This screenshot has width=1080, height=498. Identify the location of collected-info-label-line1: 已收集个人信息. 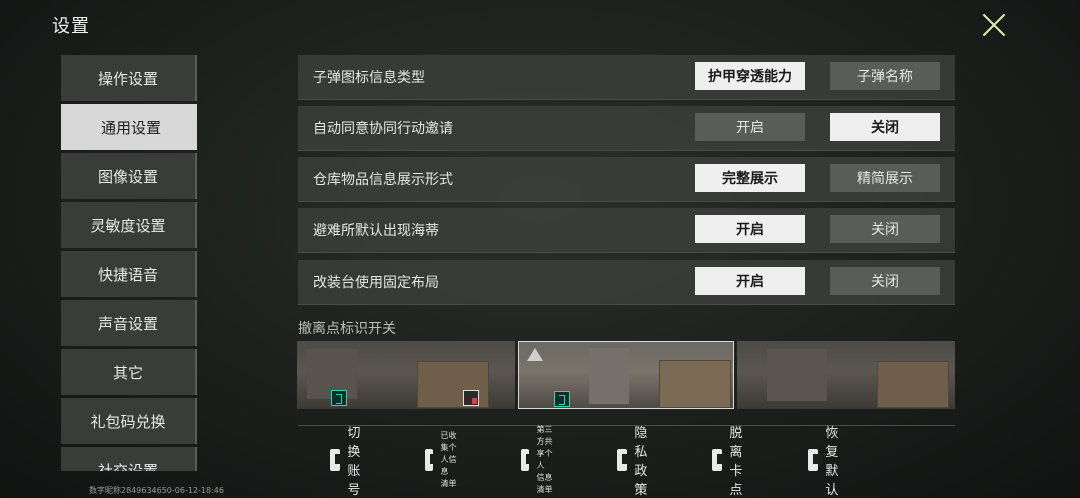
(448, 453).